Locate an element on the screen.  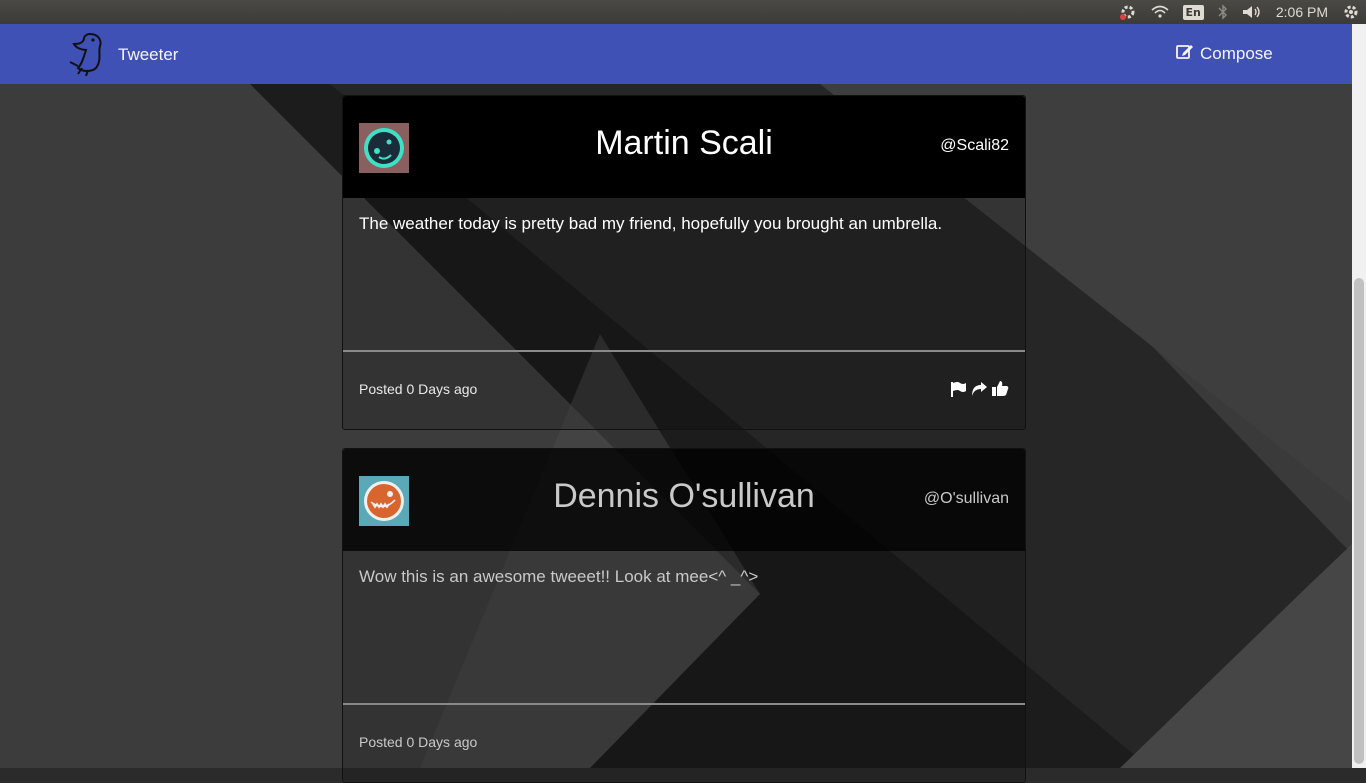
scrollbar-thumb is located at coordinates (1359, 521).